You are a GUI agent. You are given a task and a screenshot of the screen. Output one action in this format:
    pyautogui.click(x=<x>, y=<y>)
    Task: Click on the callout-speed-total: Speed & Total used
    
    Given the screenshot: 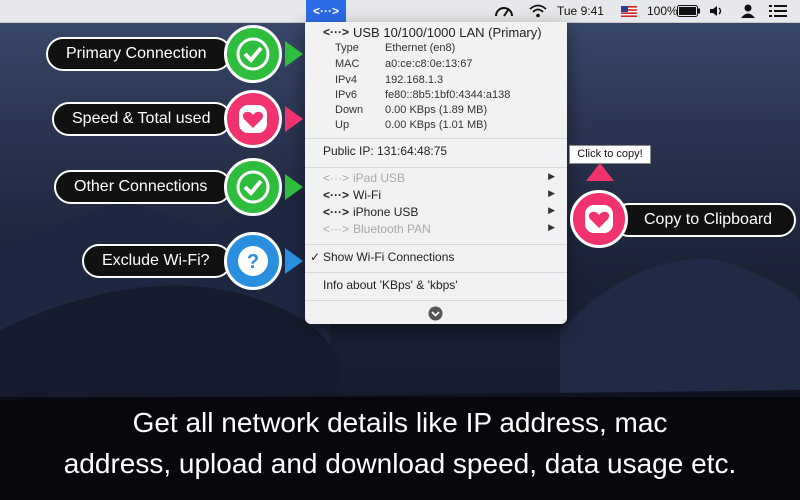 What is the action you would take?
    pyautogui.click(x=142, y=119)
    